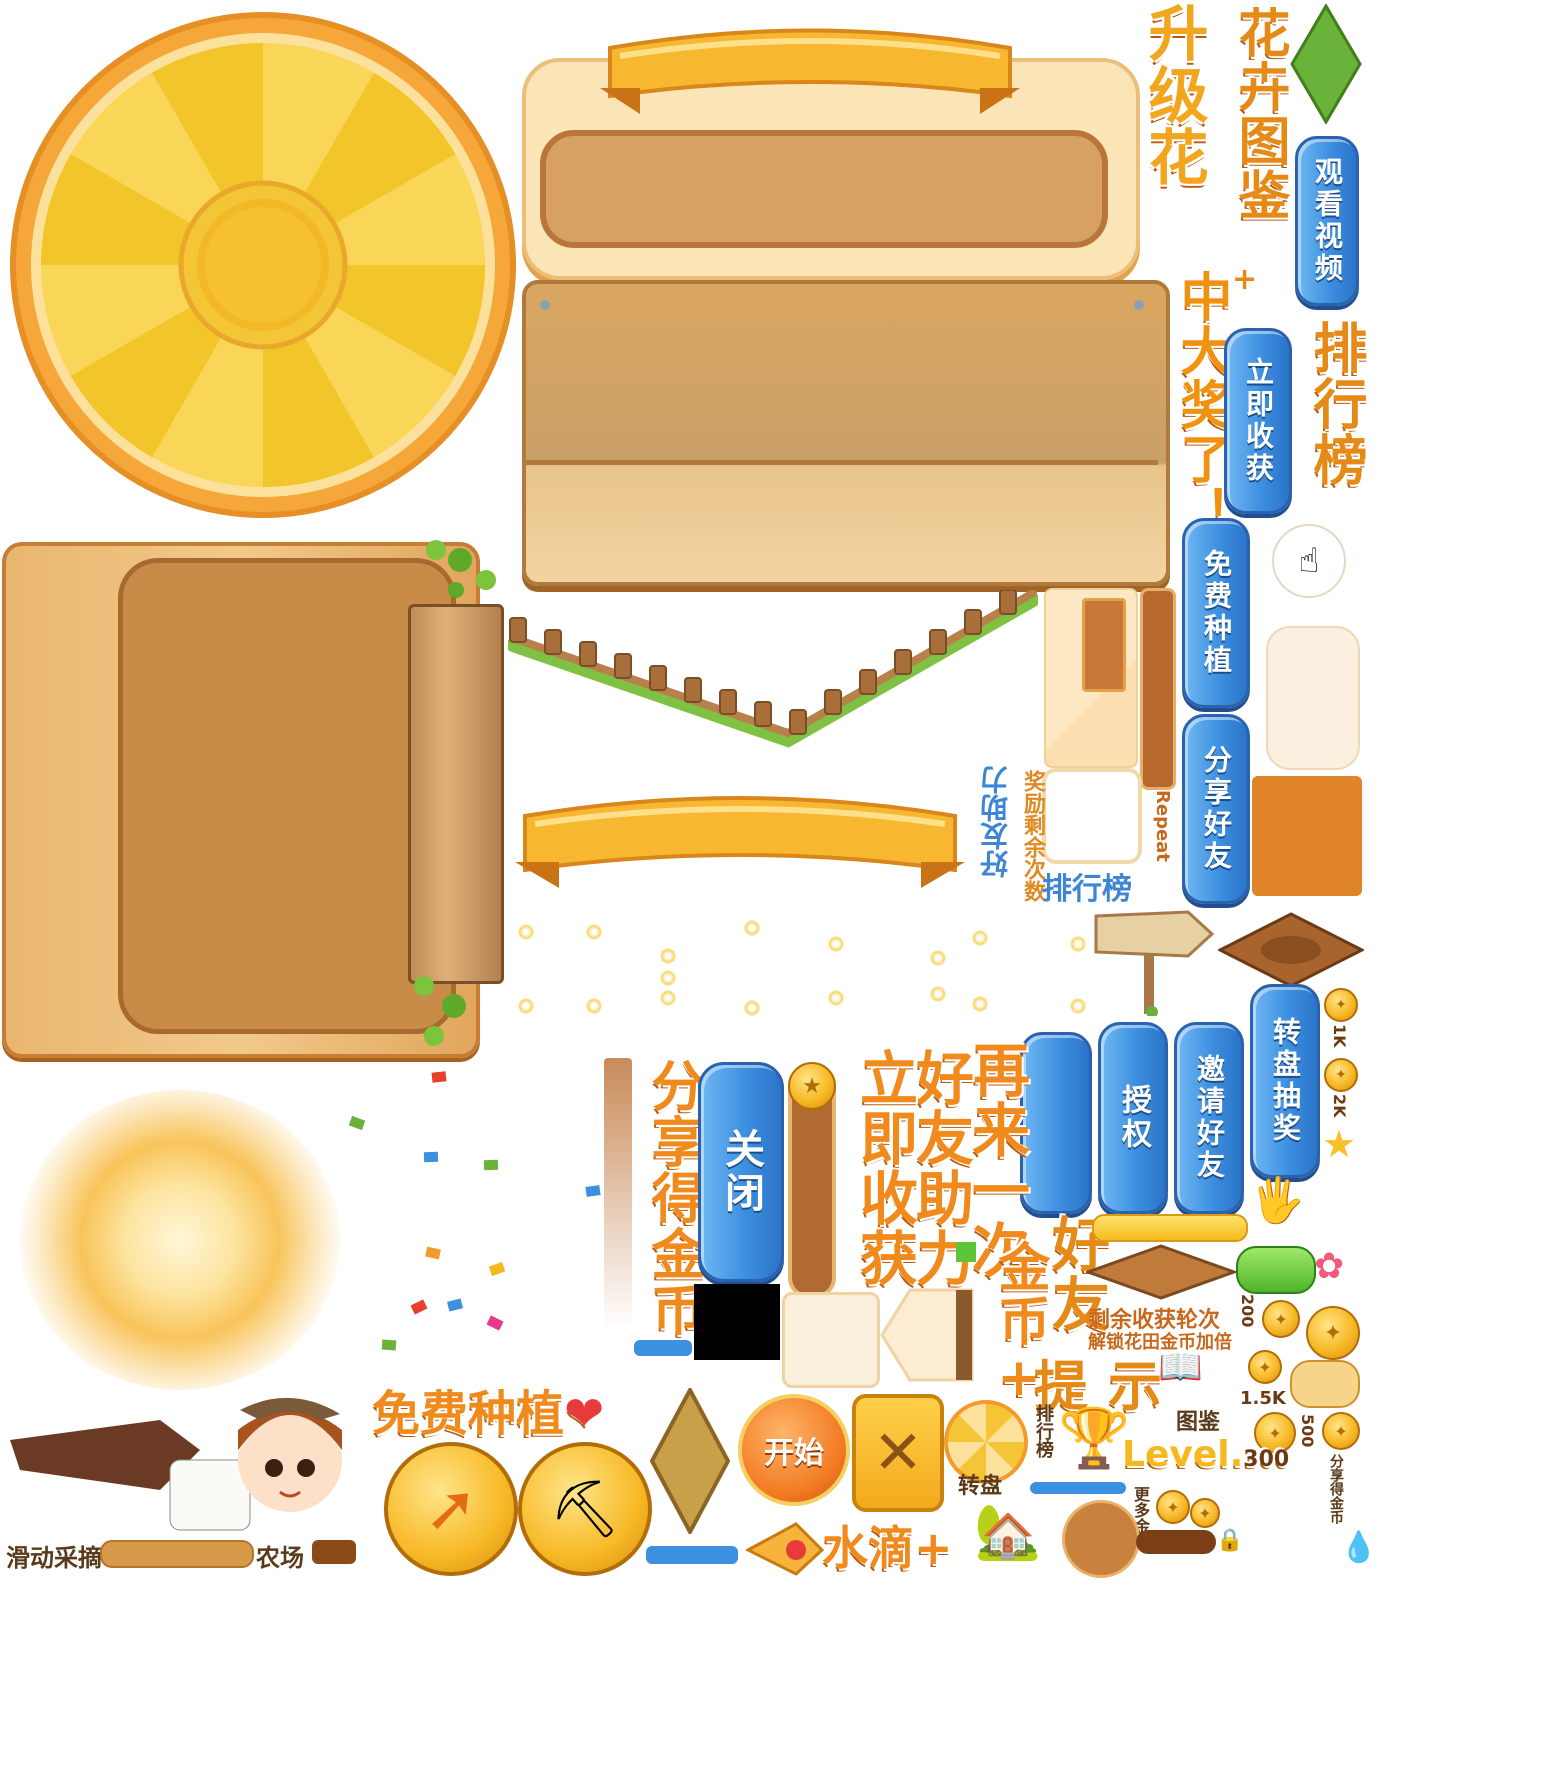  What do you see at coordinates (1266, 1459) in the screenshot?
I see `level-number: 300` at bounding box center [1266, 1459].